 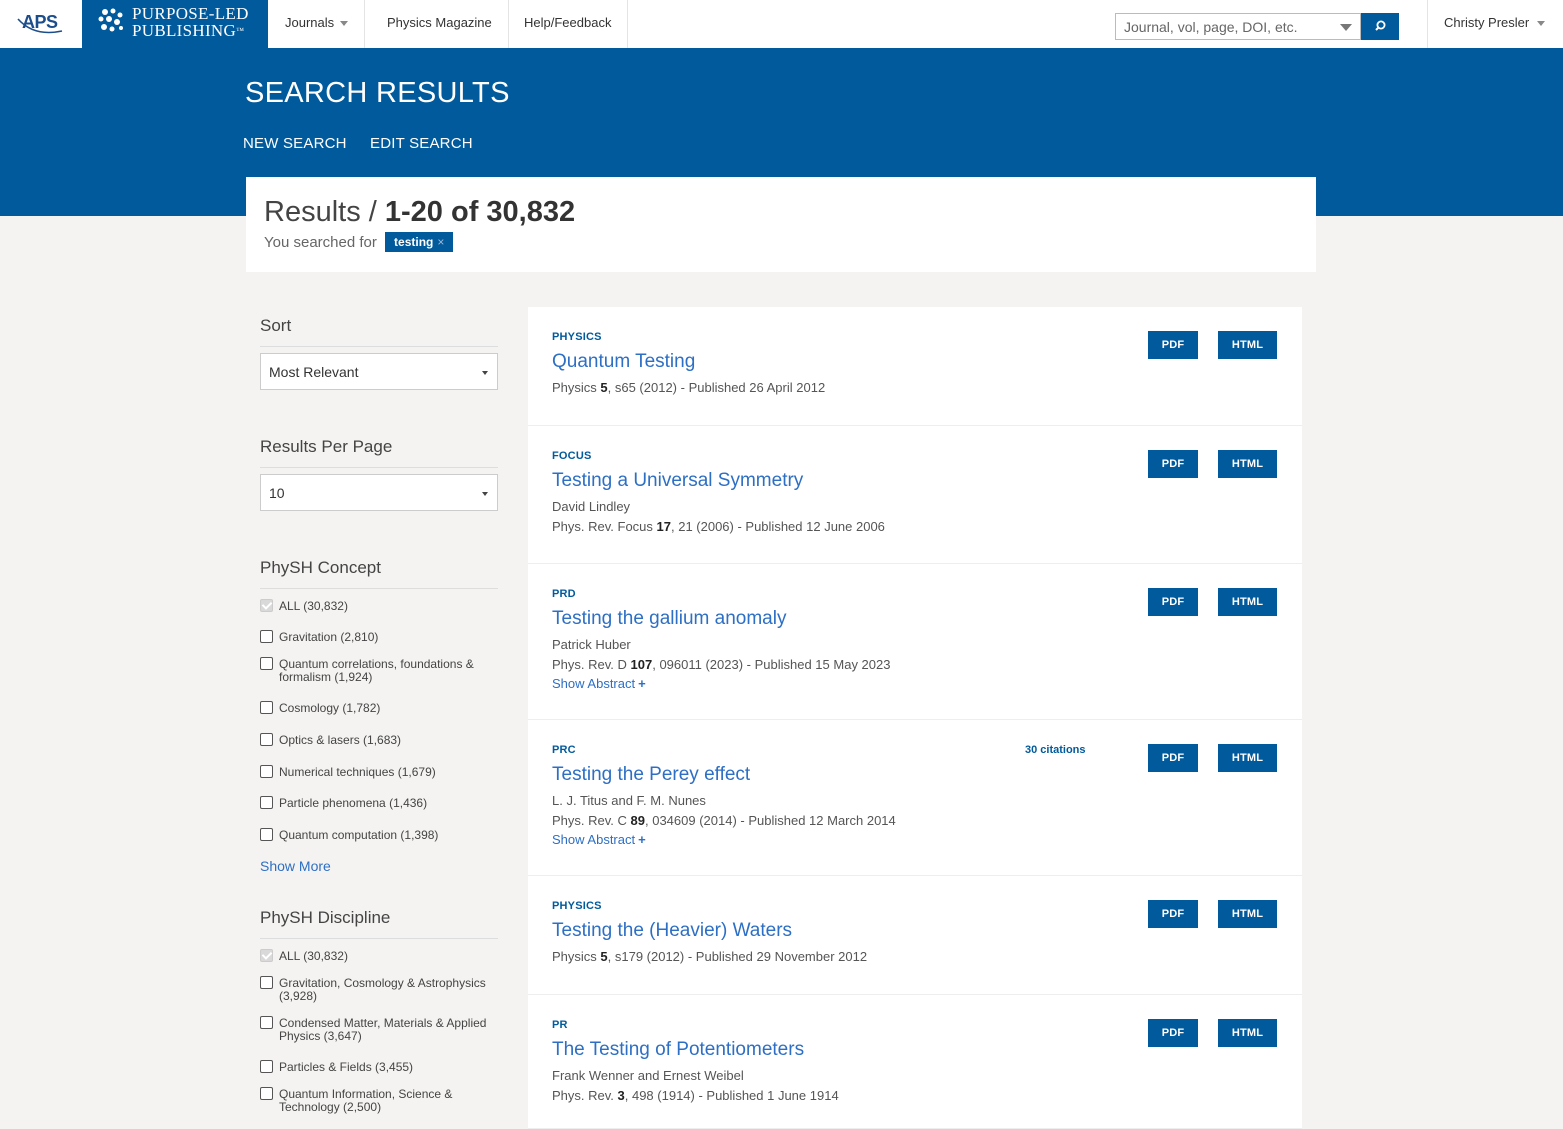 I want to click on searched-for-line: You searched for testing ×, so click(x=359, y=242).